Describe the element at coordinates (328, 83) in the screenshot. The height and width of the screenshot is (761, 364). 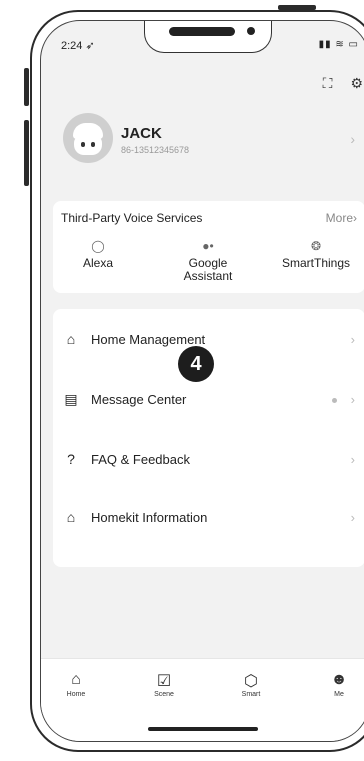
I see `scan-icon: ⛶` at that location.